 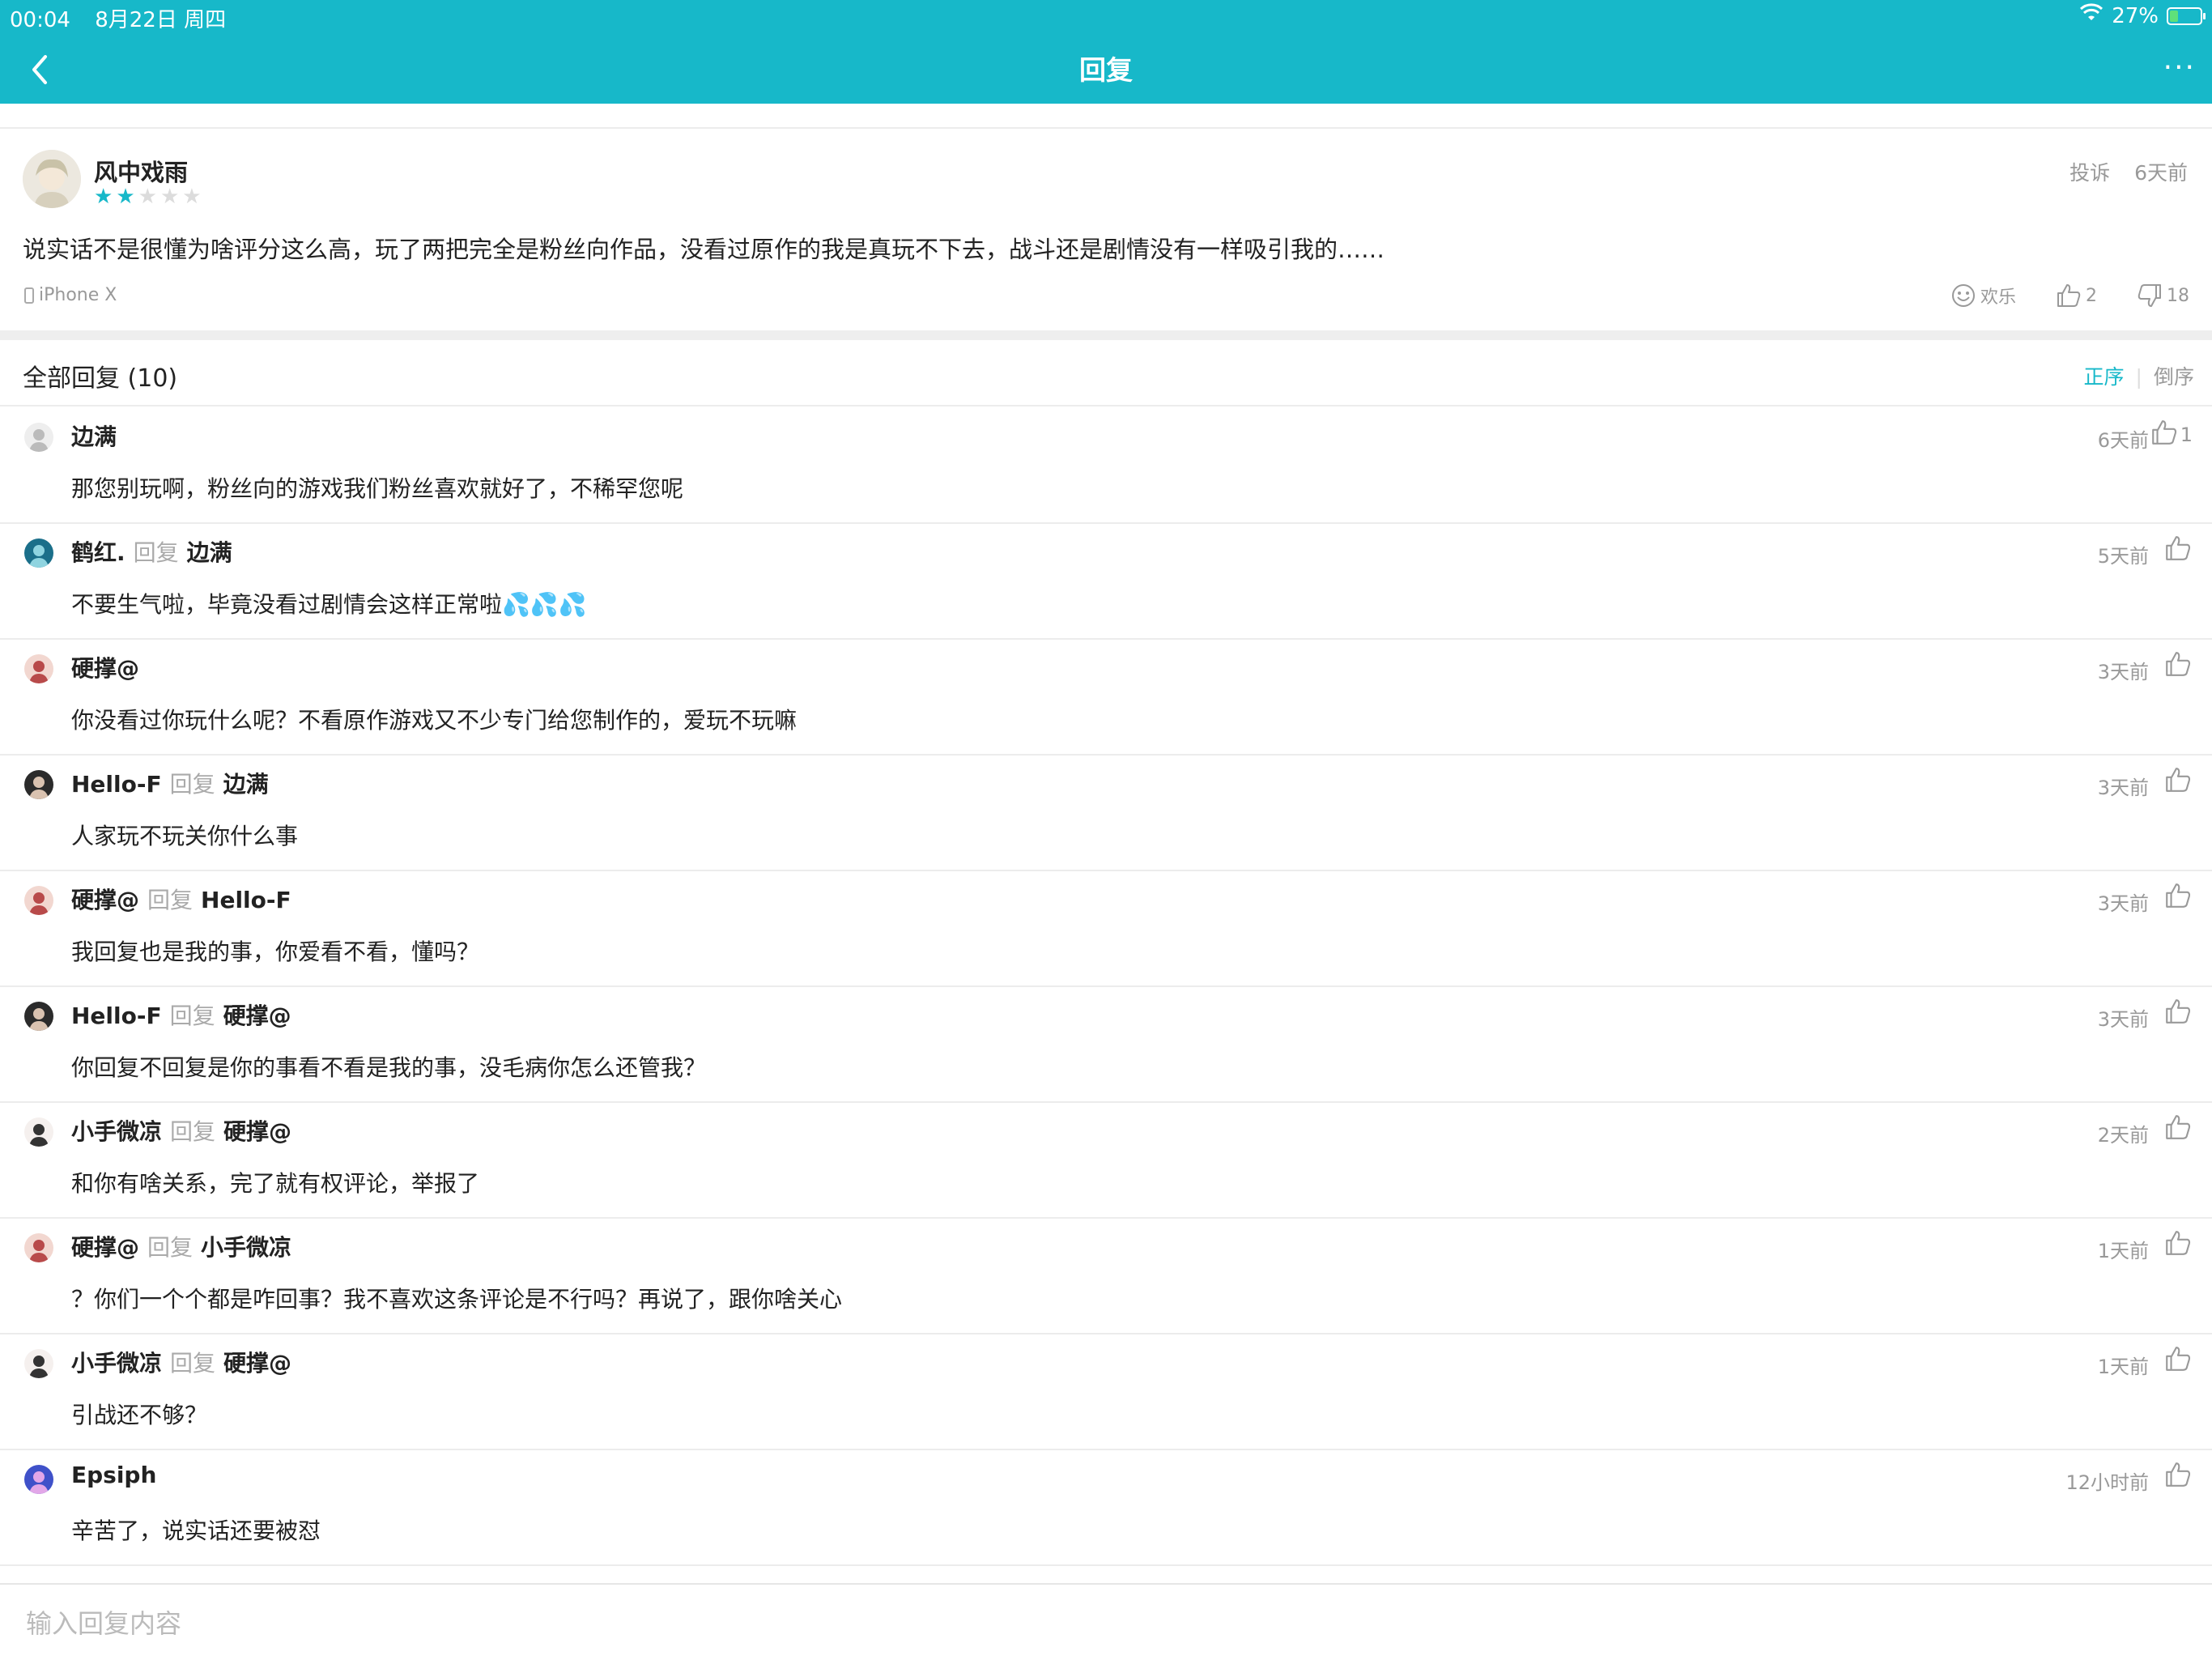 What do you see at coordinates (246, 1248) in the screenshot?
I see `reply-target-username: 小手微凉` at bounding box center [246, 1248].